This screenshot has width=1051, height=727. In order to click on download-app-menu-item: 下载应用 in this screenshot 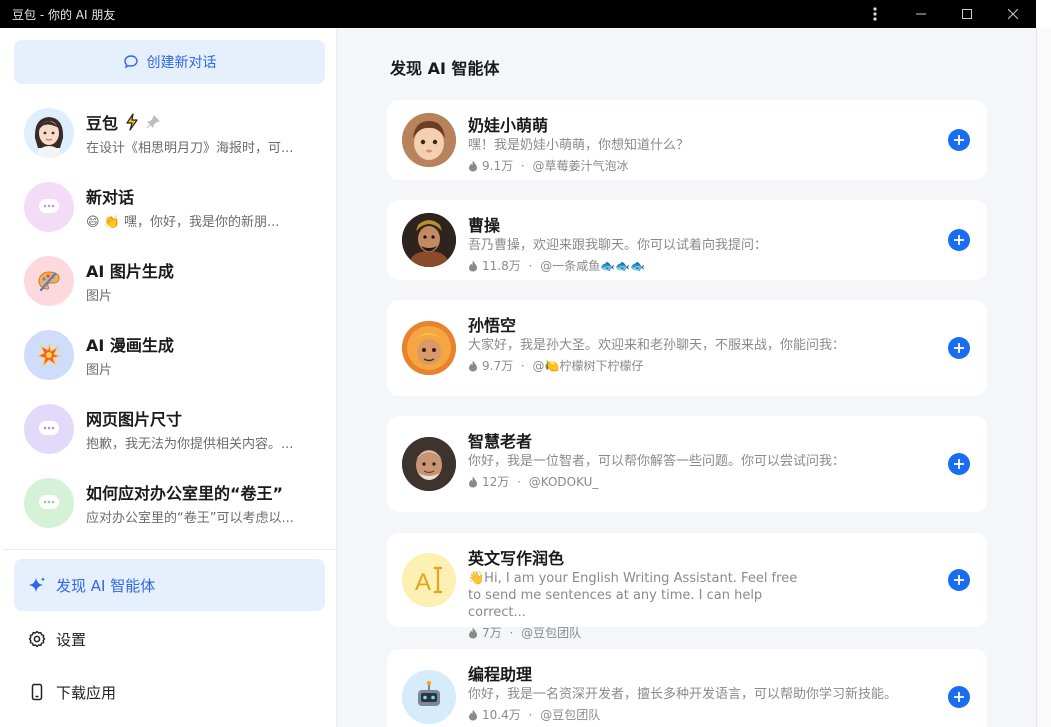, I will do `click(169, 692)`.